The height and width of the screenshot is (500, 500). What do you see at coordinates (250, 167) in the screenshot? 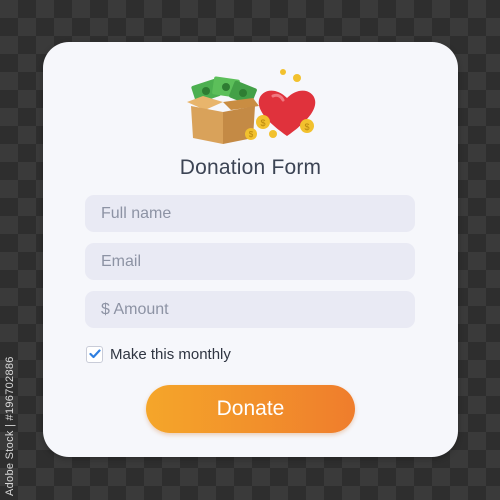
I see `form-title: Donation Form` at bounding box center [250, 167].